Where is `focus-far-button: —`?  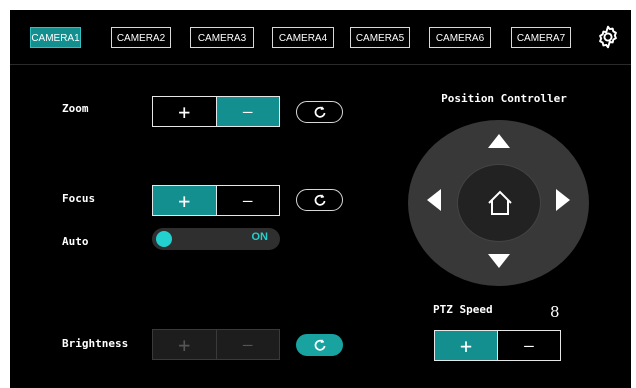 focus-far-button: — is located at coordinates (247, 200).